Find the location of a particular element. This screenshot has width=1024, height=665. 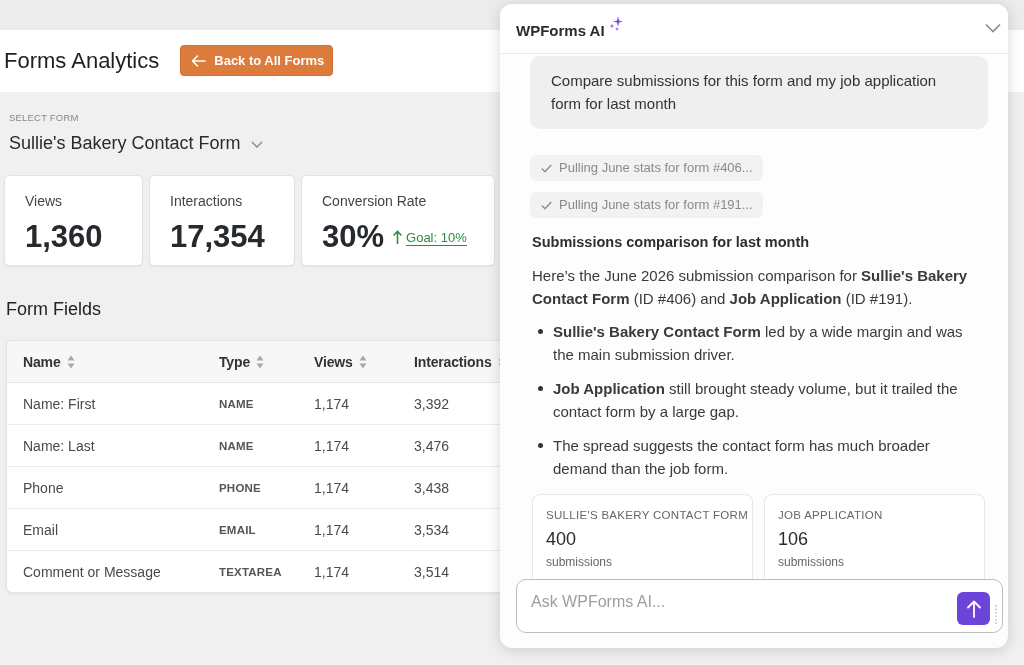

stat-value: 1,360 is located at coordinates (64, 237).